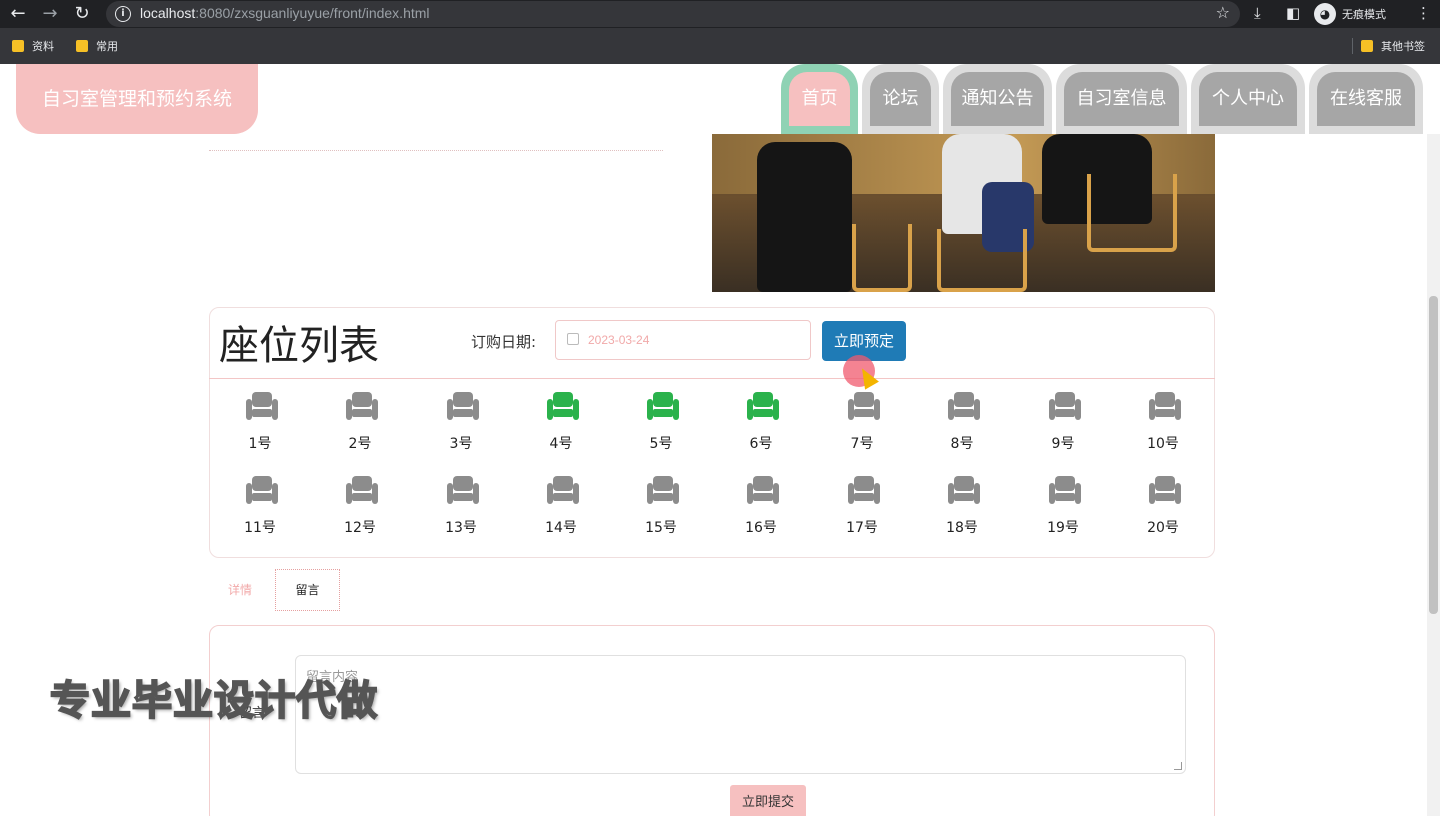 The image size is (1440, 816). I want to click on scrollbar-thumb, so click(1433, 455).